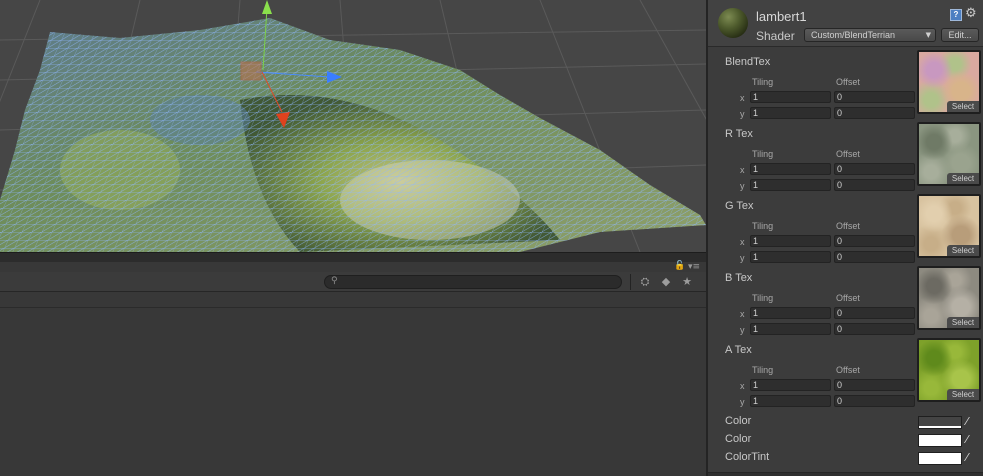 This screenshot has height=476, width=983. I want to click on shader-label: Shader, so click(775, 36).